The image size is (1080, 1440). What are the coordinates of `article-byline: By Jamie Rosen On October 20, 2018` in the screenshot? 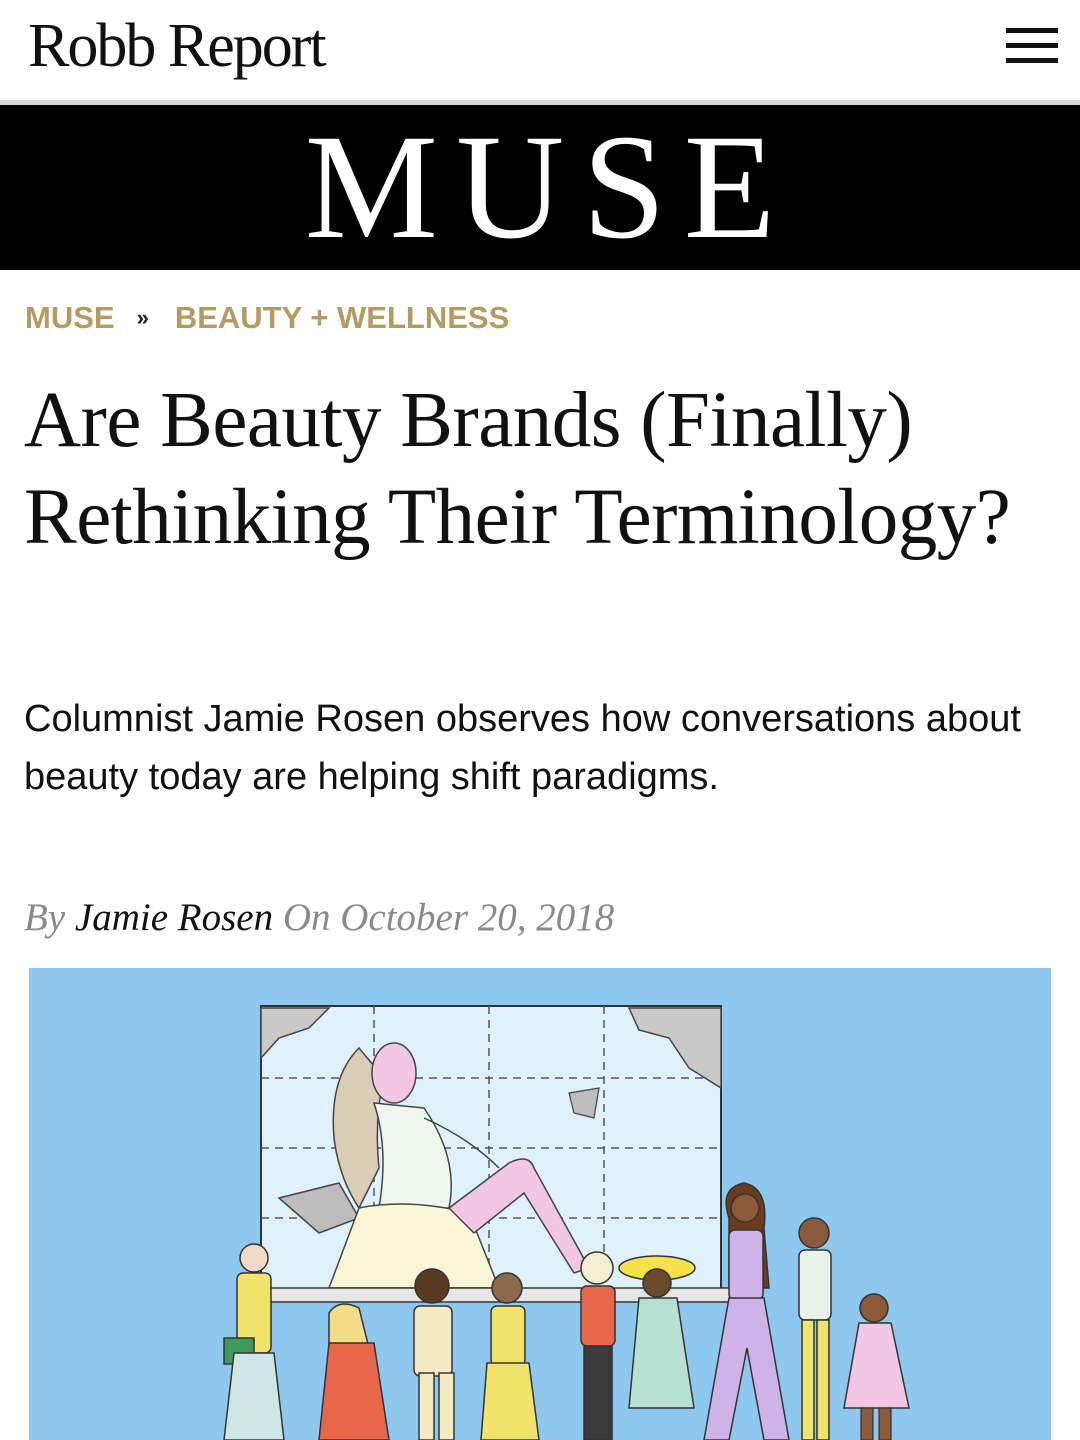 It's located at (319, 918).